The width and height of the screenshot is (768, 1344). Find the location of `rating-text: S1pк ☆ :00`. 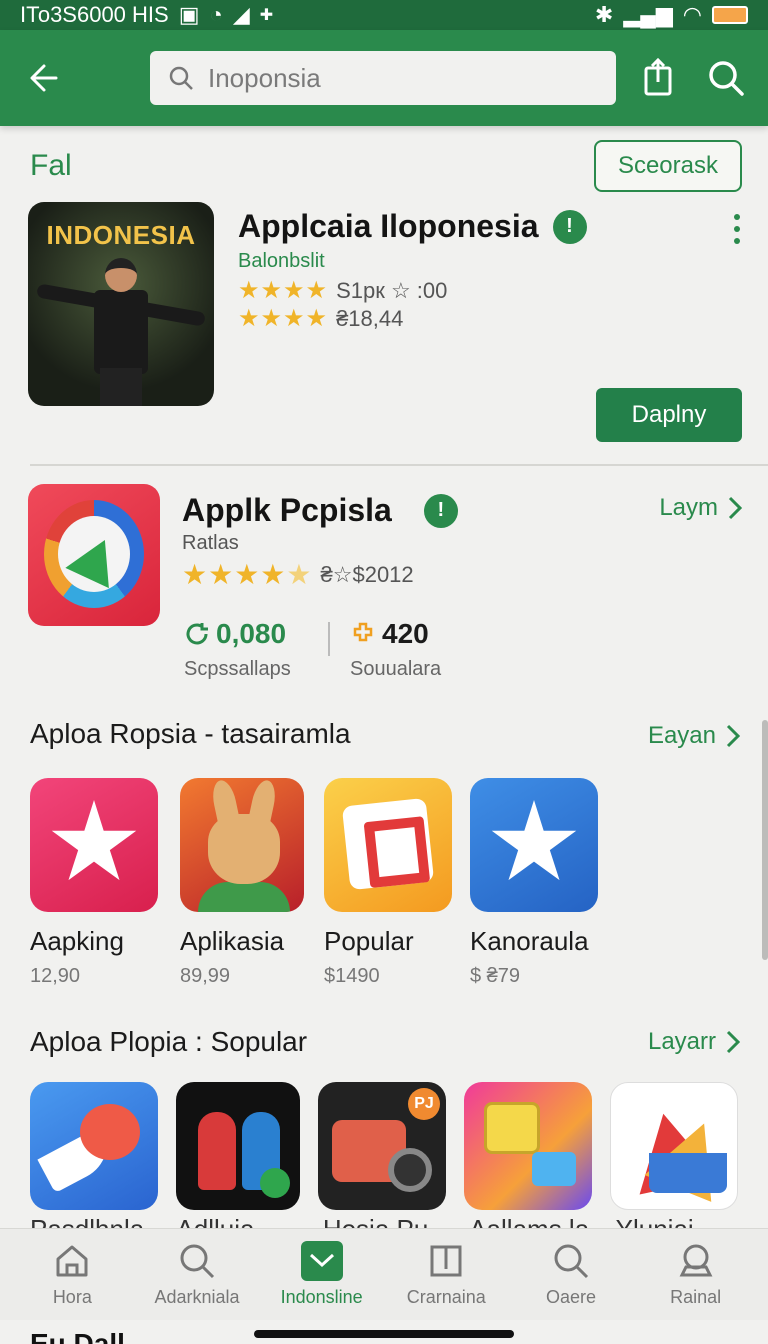

rating-text: S1pк ☆ :00 is located at coordinates (392, 290).